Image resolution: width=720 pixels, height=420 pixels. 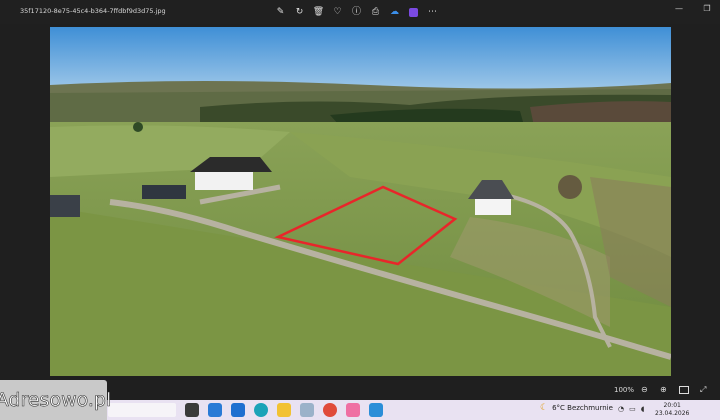 I want to click on watermark-text: Adresowo.pl, so click(x=56, y=400).